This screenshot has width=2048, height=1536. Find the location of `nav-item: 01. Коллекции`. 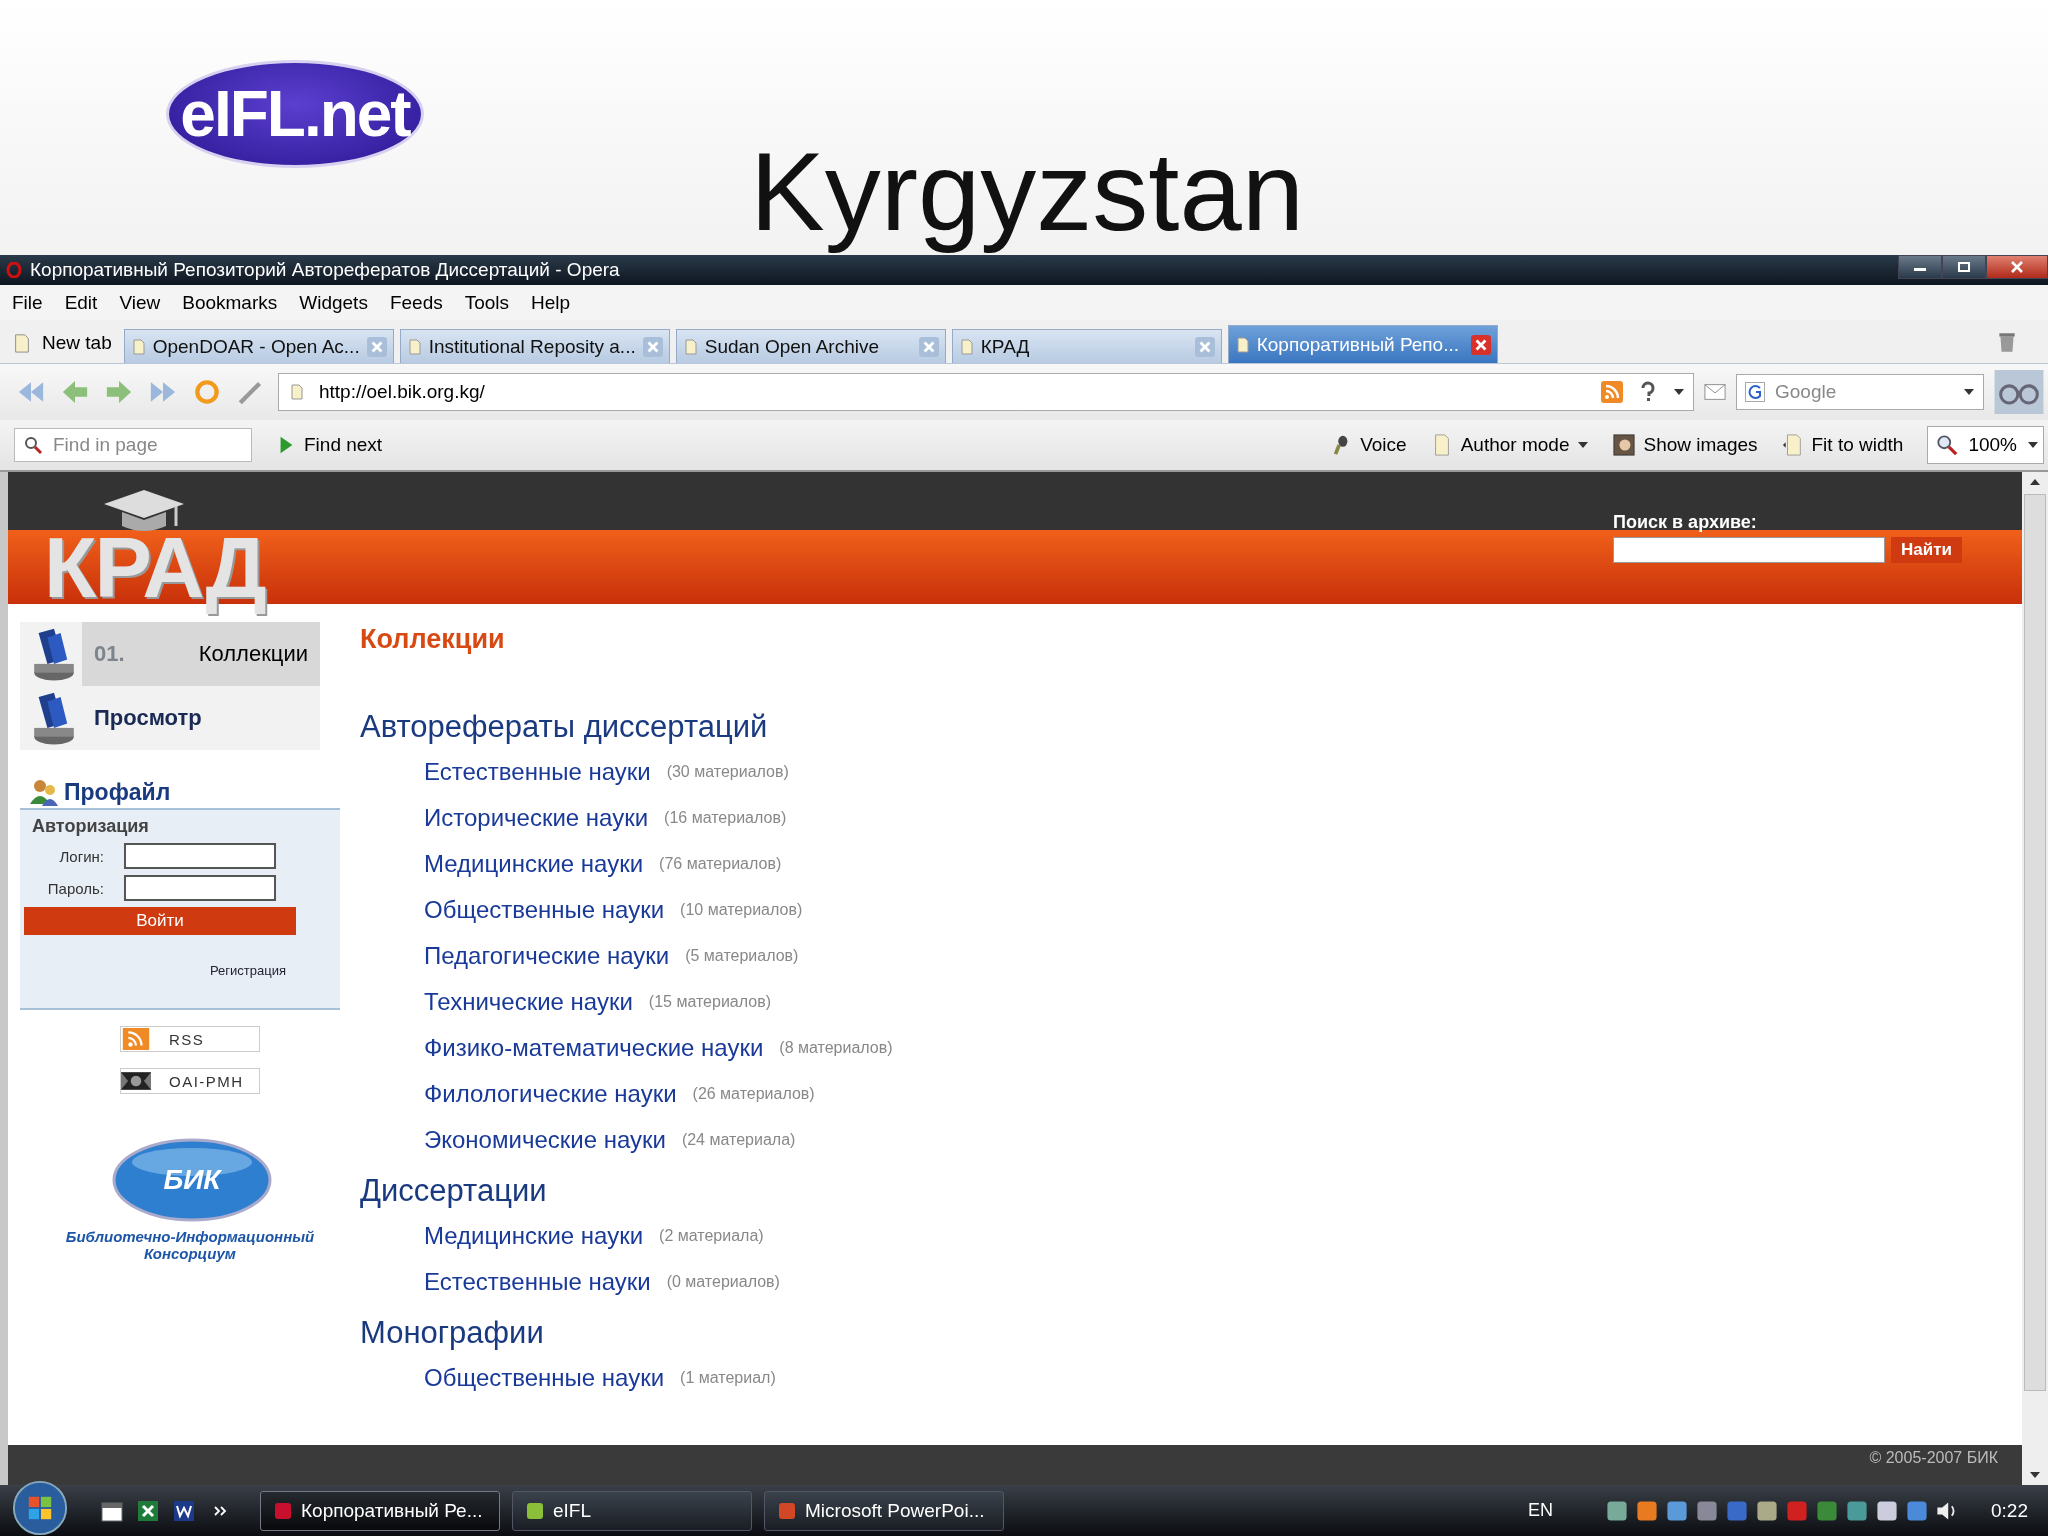

nav-item: 01. Коллекции is located at coordinates (201, 654).